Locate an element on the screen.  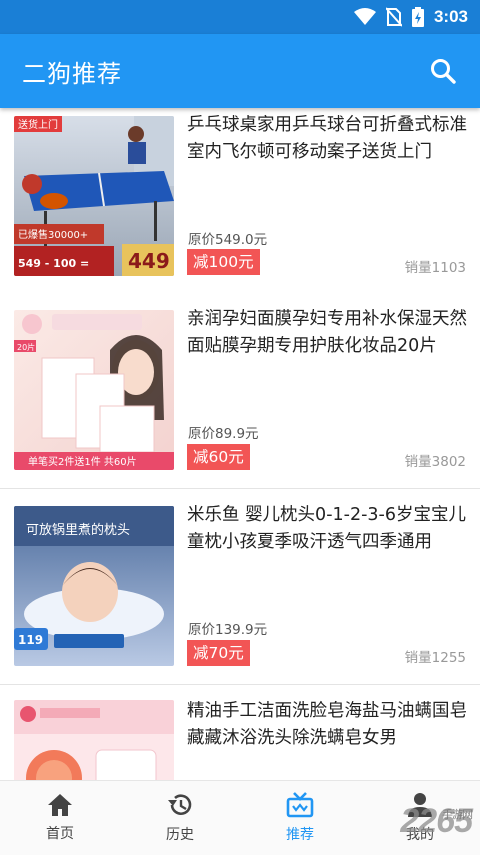
product-name: 乒乓球桌家用乒乓球台可折叠式标准室内飞尔顿可移动案子送货上门 is located at coordinates (328, 139).